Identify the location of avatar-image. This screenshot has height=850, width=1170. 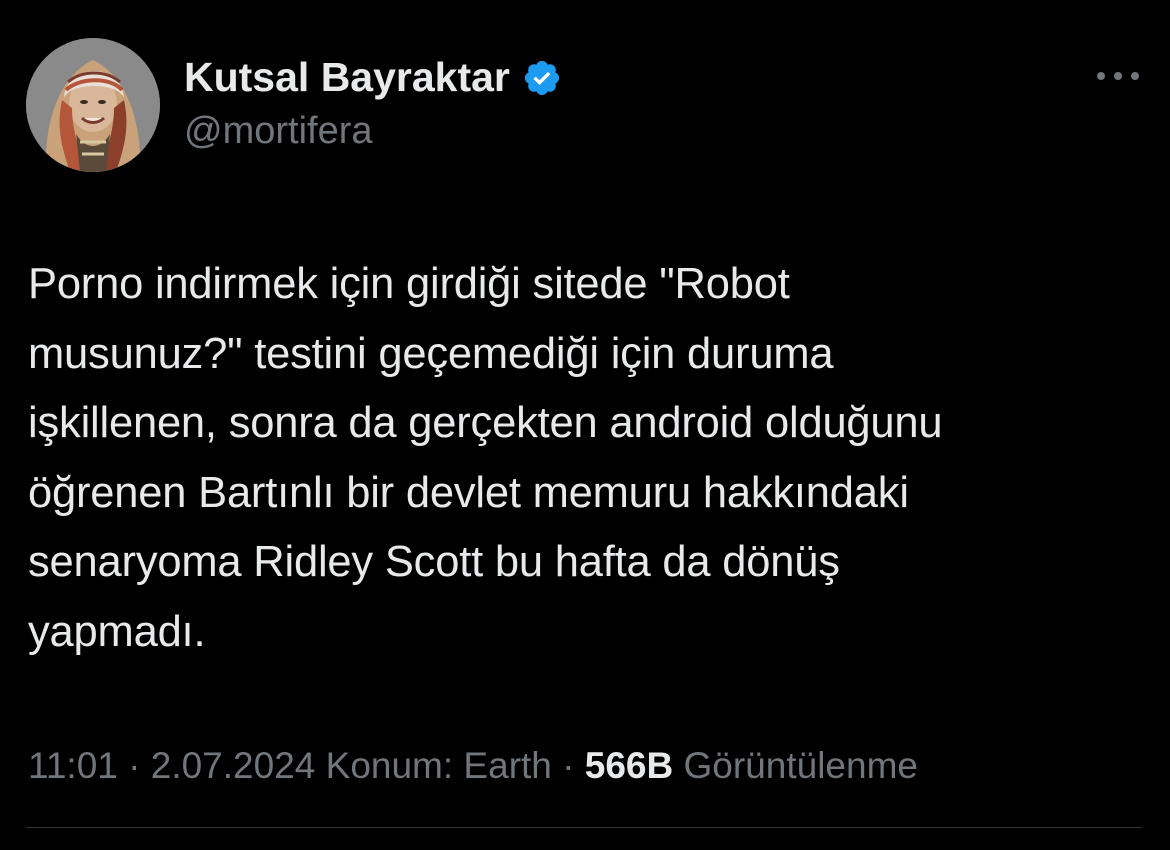
(93, 105).